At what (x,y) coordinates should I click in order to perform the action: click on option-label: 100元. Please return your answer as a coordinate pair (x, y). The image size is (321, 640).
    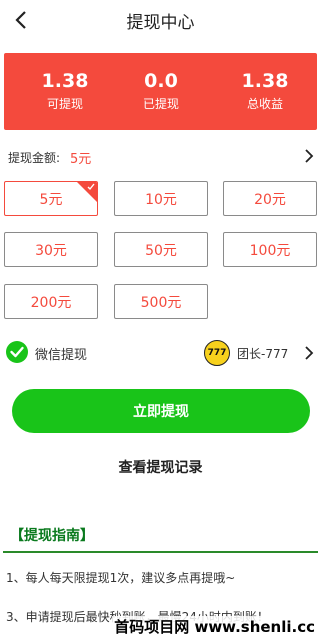
    Looking at the image, I should click on (270, 250).